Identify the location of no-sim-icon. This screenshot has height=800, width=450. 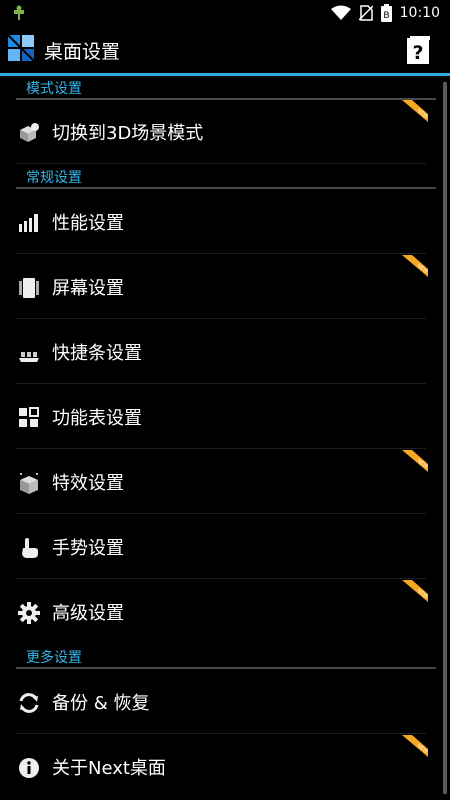
(365, 13).